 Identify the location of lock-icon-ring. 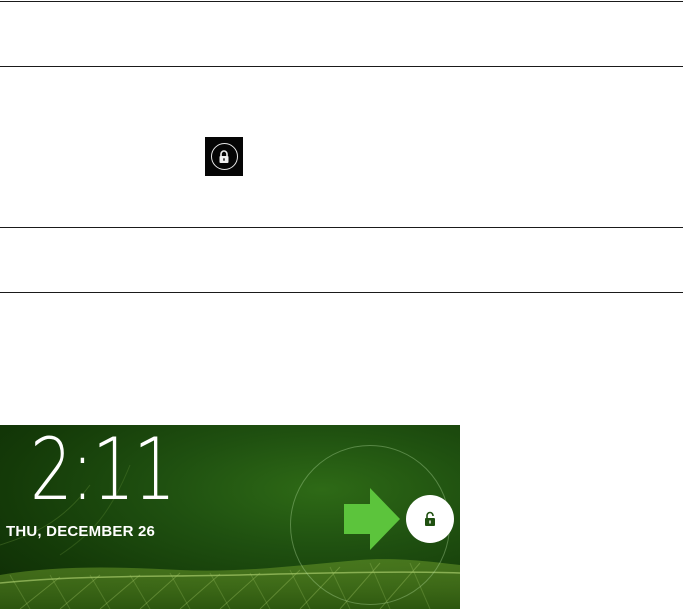
(224, 156).